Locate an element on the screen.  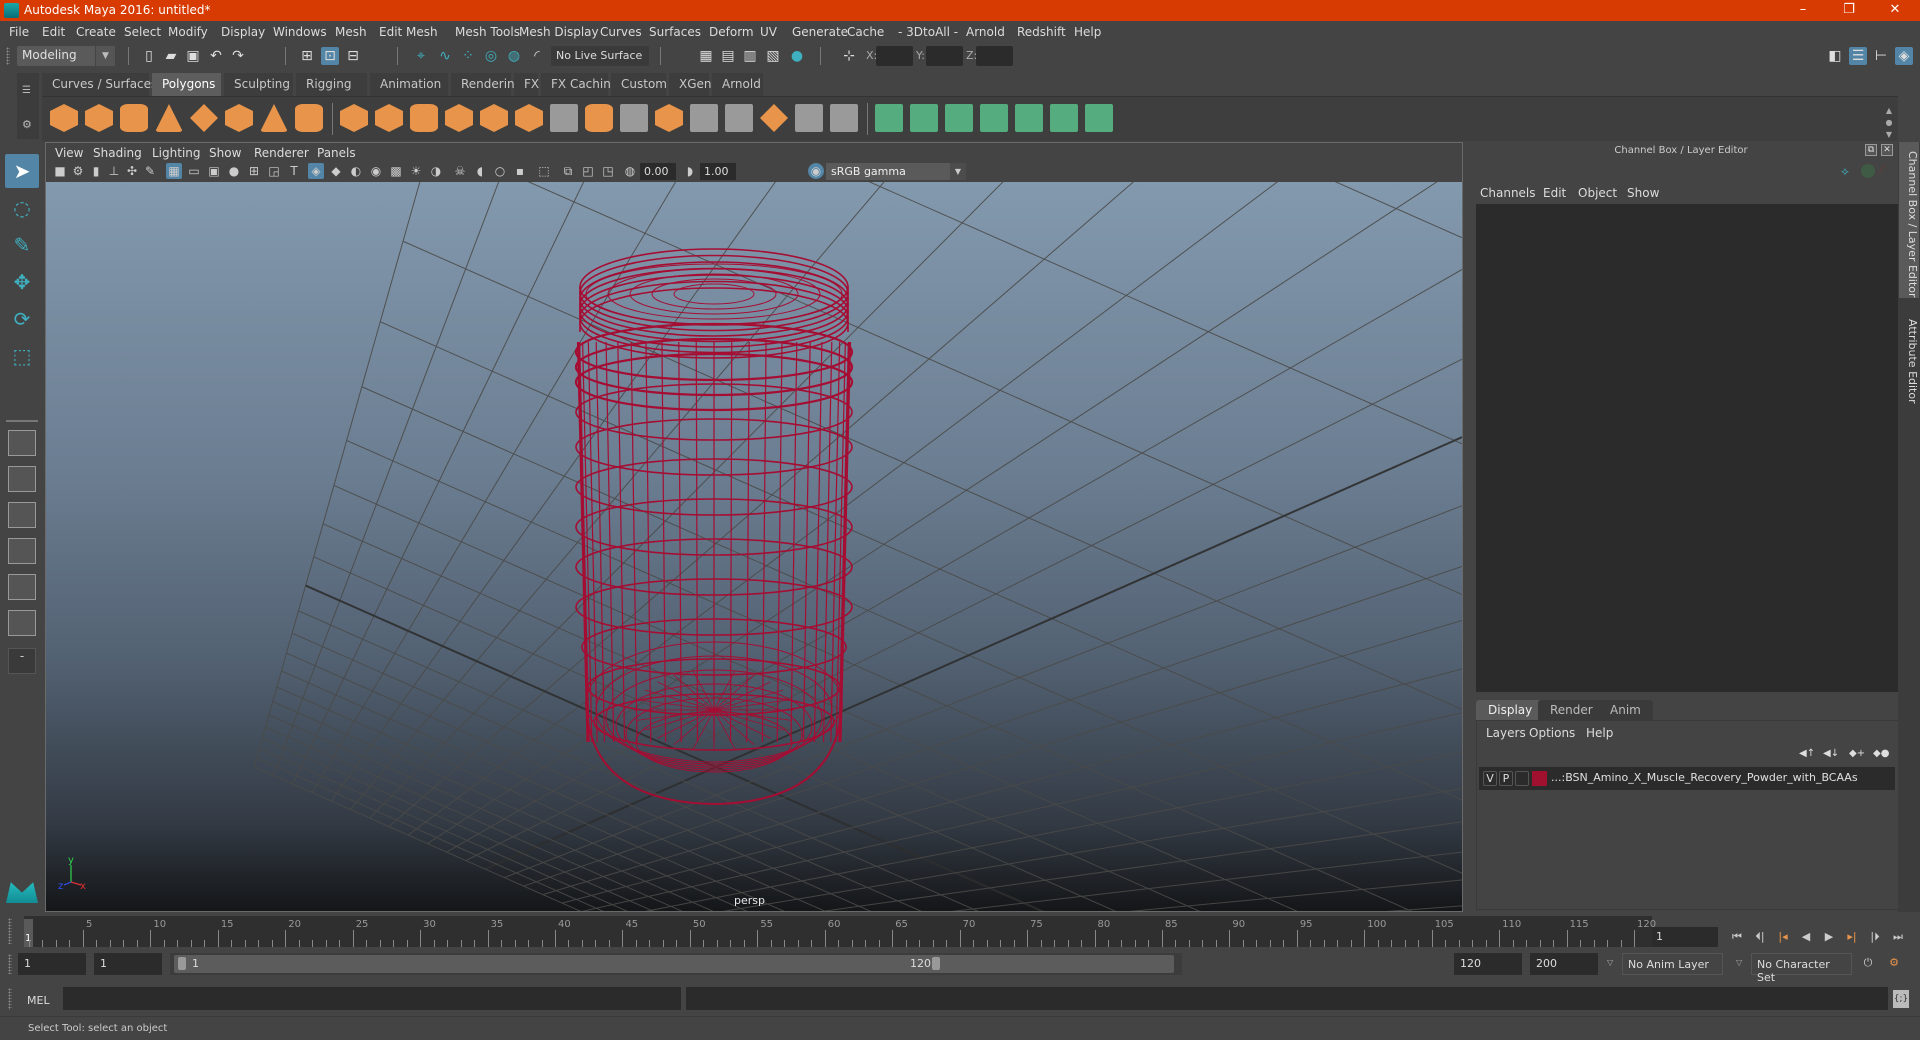
y-field is located at coordinates (944, 56).